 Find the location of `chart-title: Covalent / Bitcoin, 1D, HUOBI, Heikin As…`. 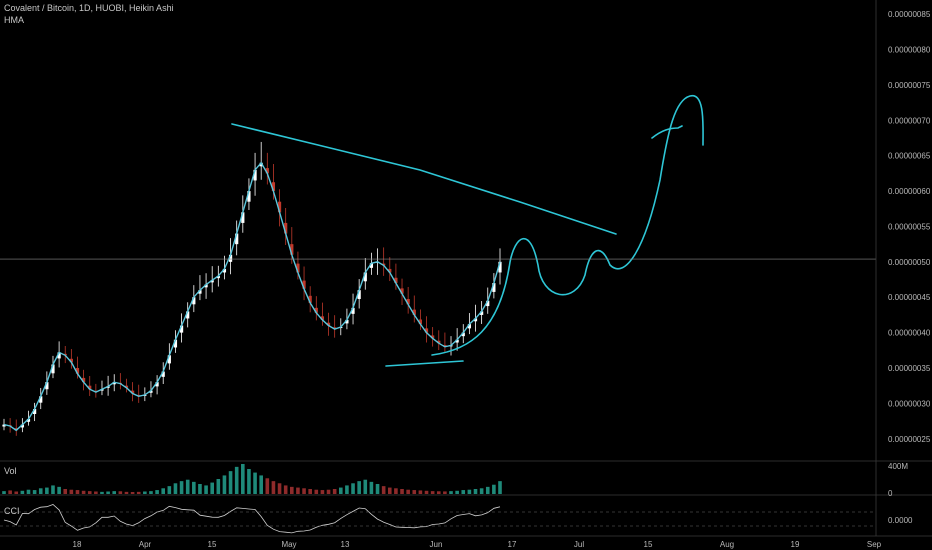

chart-title: Covalent / Bitcoin, 1D, HUOBI, Heikin As… is located at coordinates (89, 8).